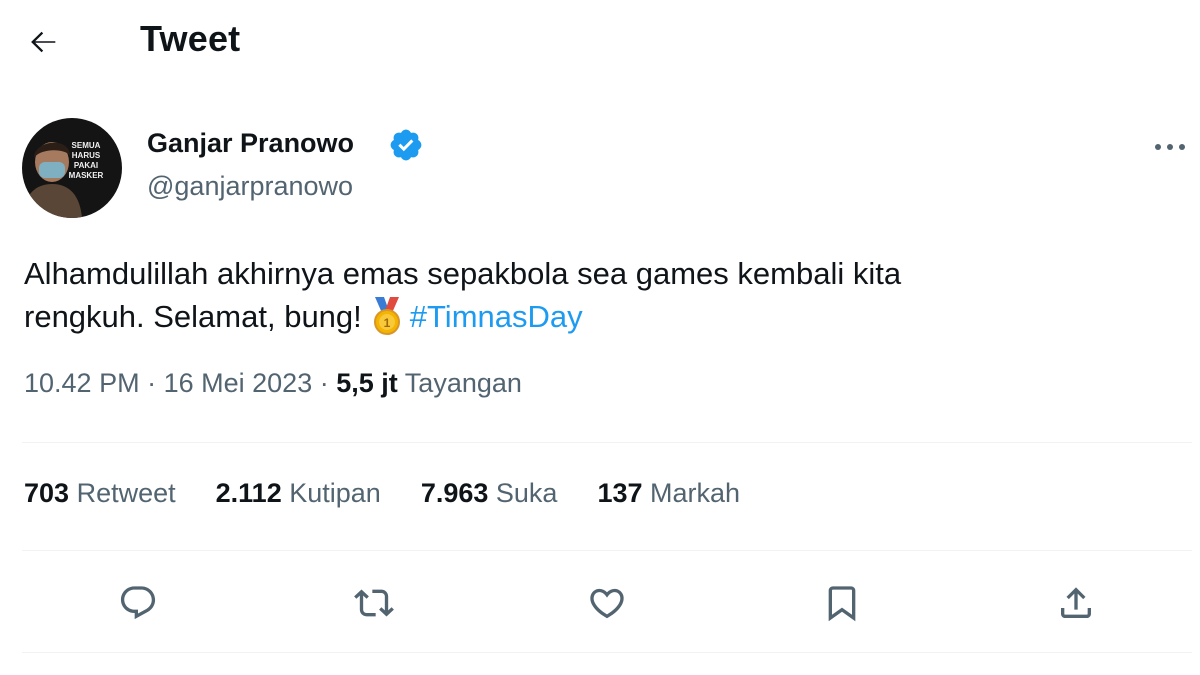 The height and width of the screenshot is (675, 1200). I want to click on heart-icon, so click(607, 603).